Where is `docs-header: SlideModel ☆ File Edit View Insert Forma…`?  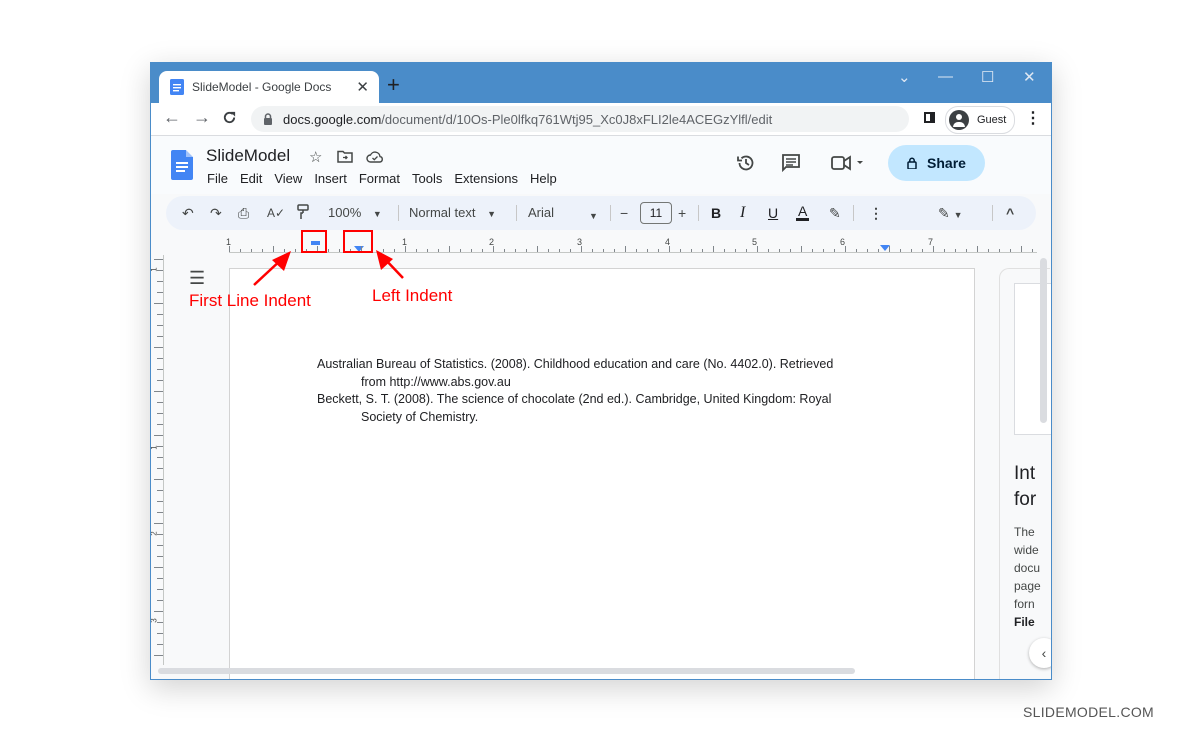 docs-header: SlideModel ☆ File Edit View Insert Forma… is located at coordinates (601, 165).